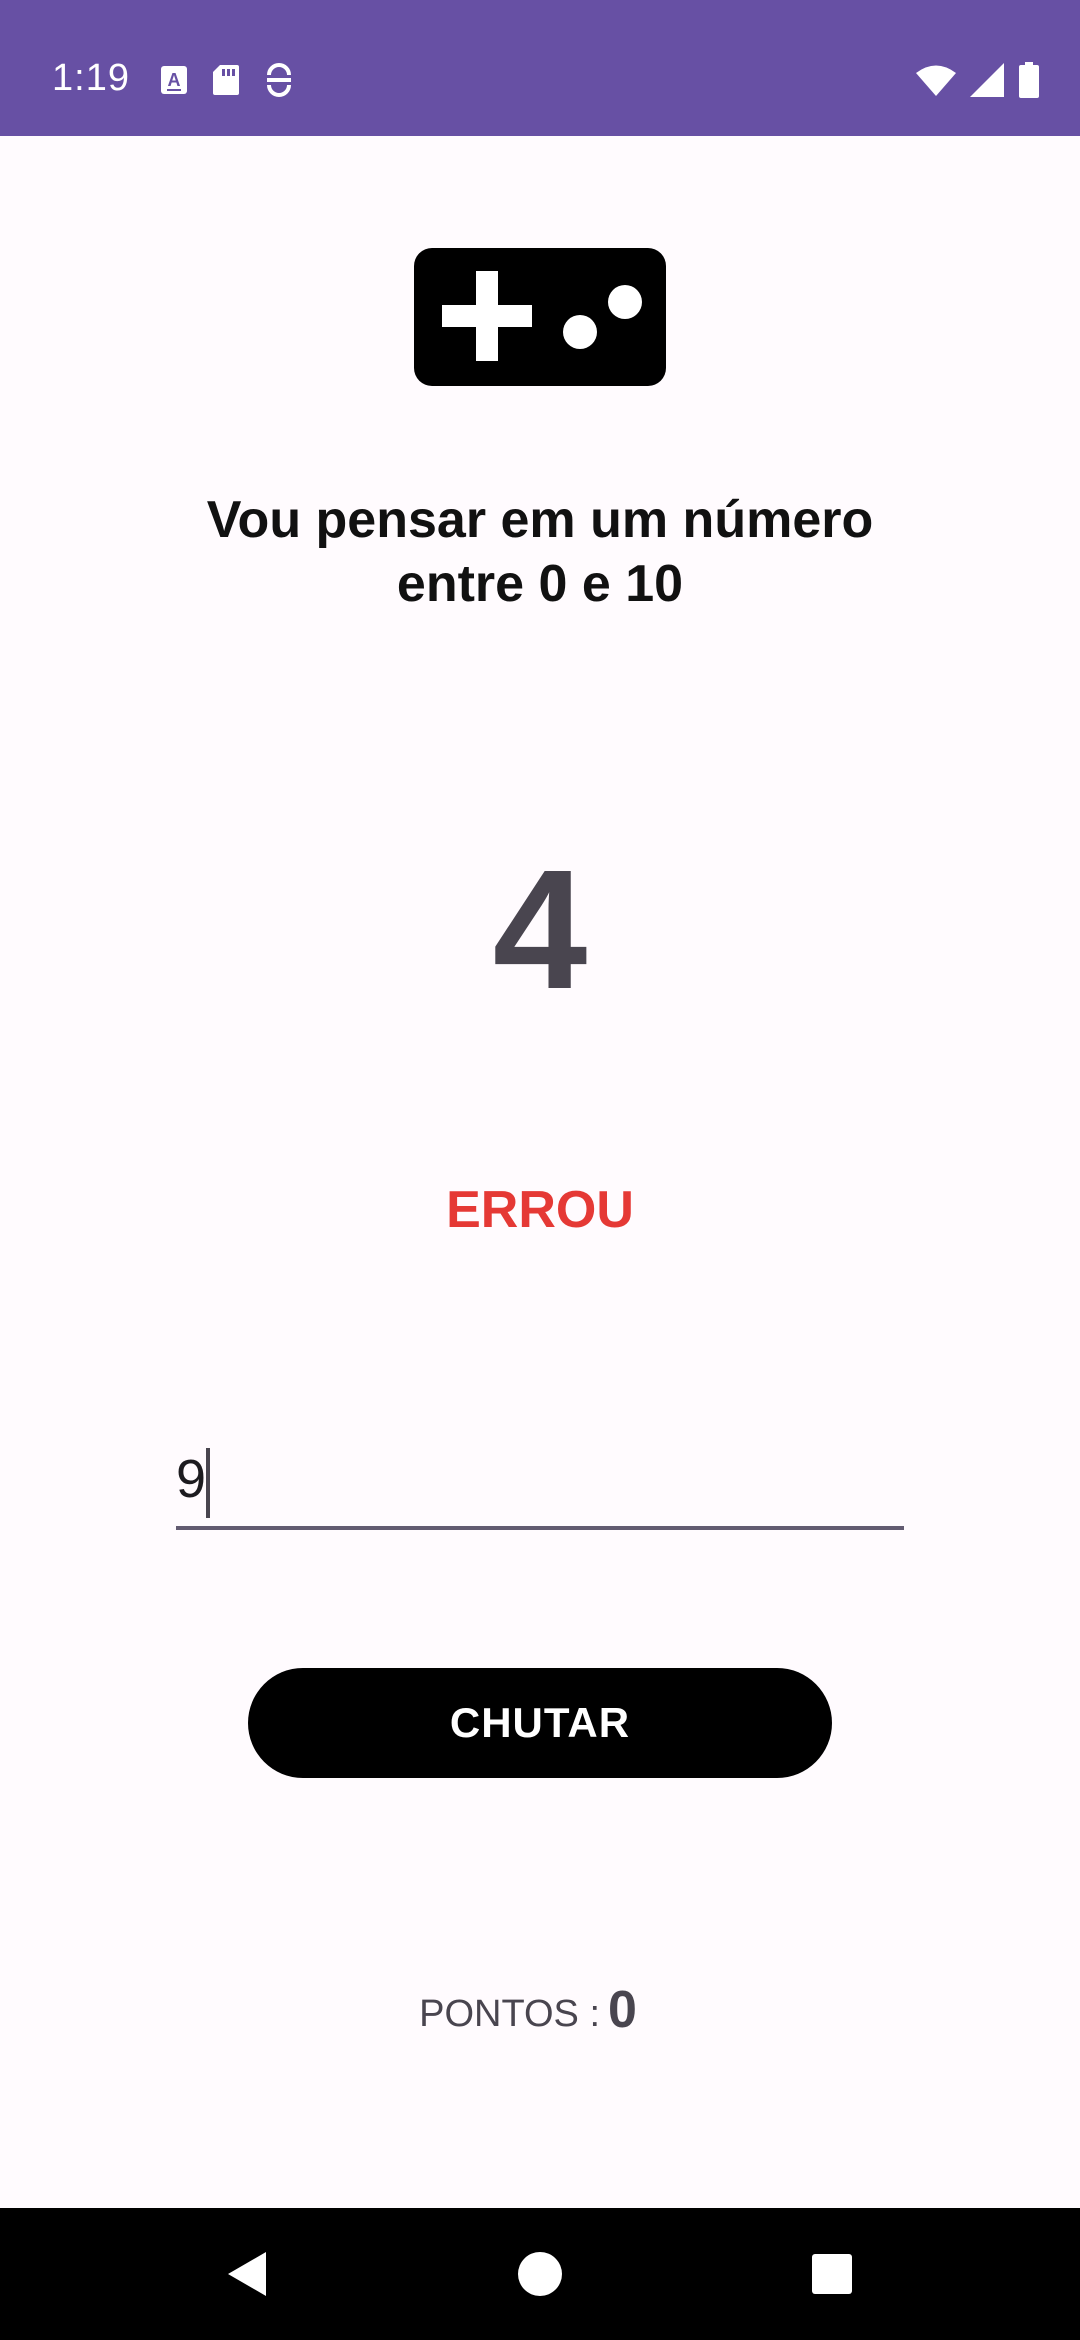  Describe the element at coordinates (936, 82) in the screenshot. I see `wifi-icon` at that location.